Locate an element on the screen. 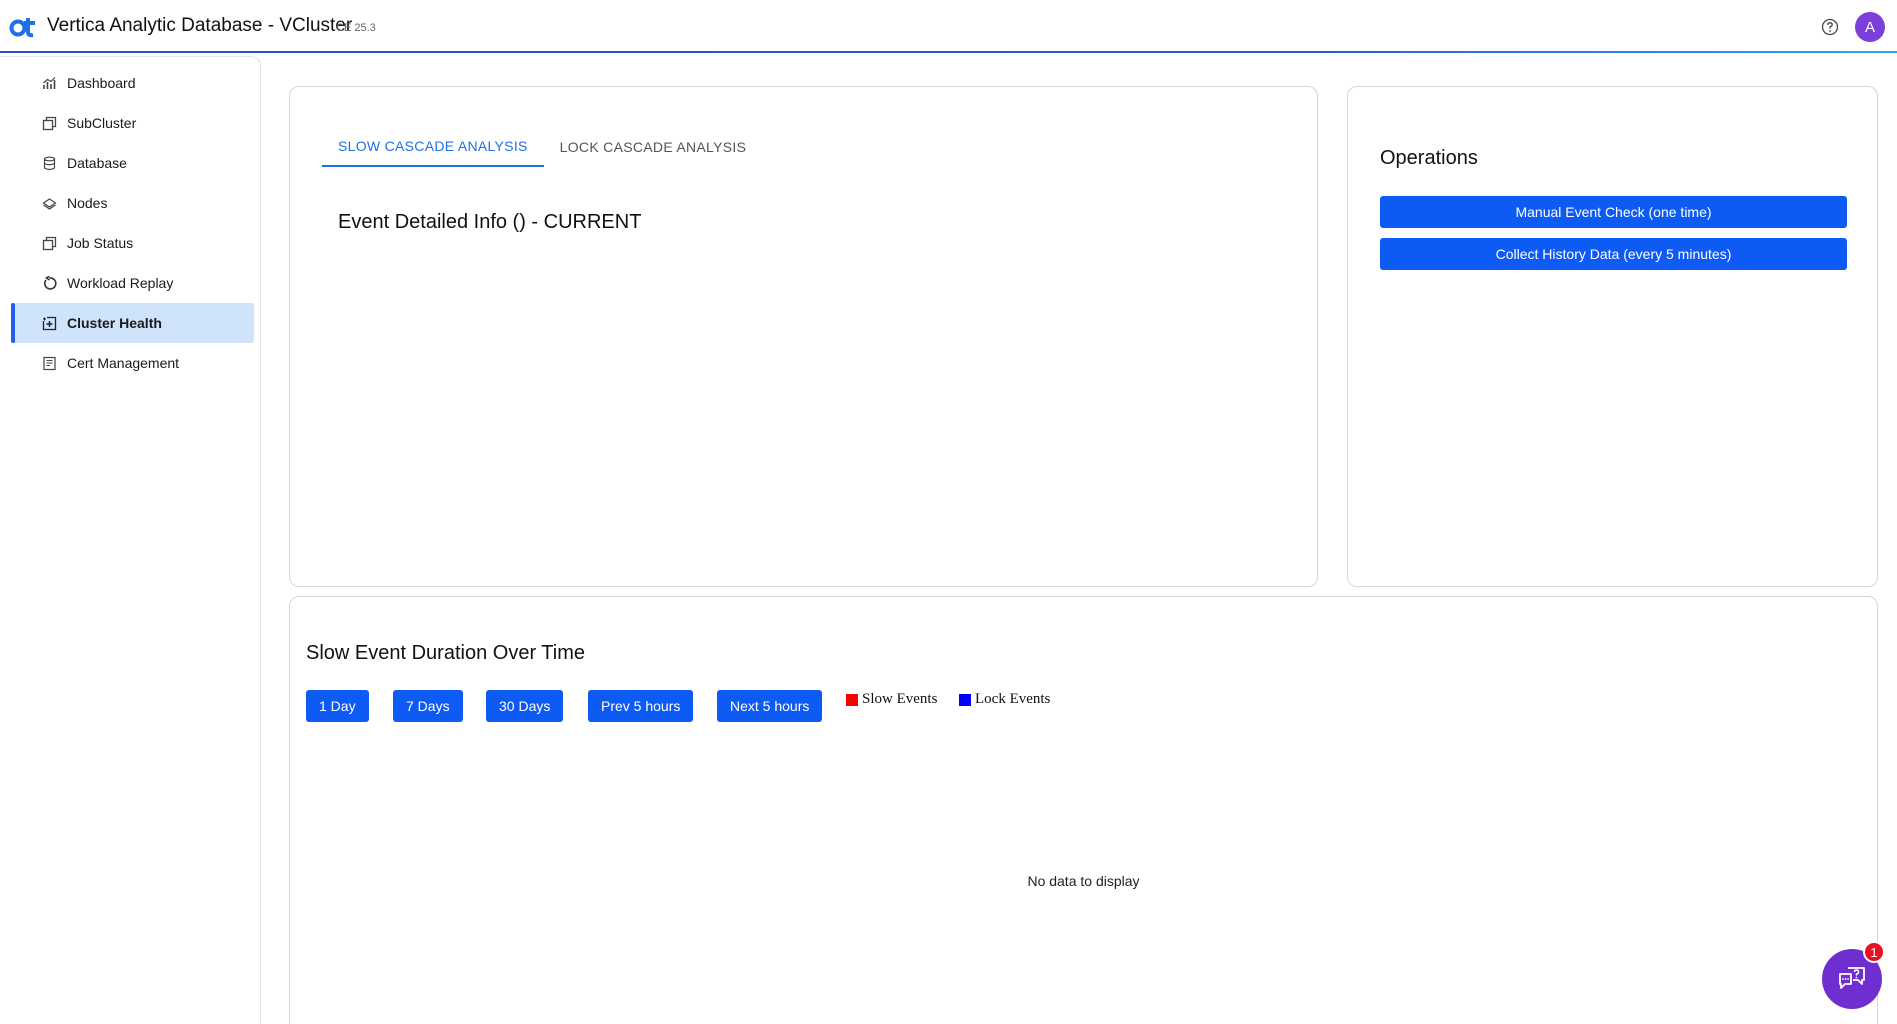  app-title: Vertica Analytic Database - VCluster is located at coordinates (200, 25).